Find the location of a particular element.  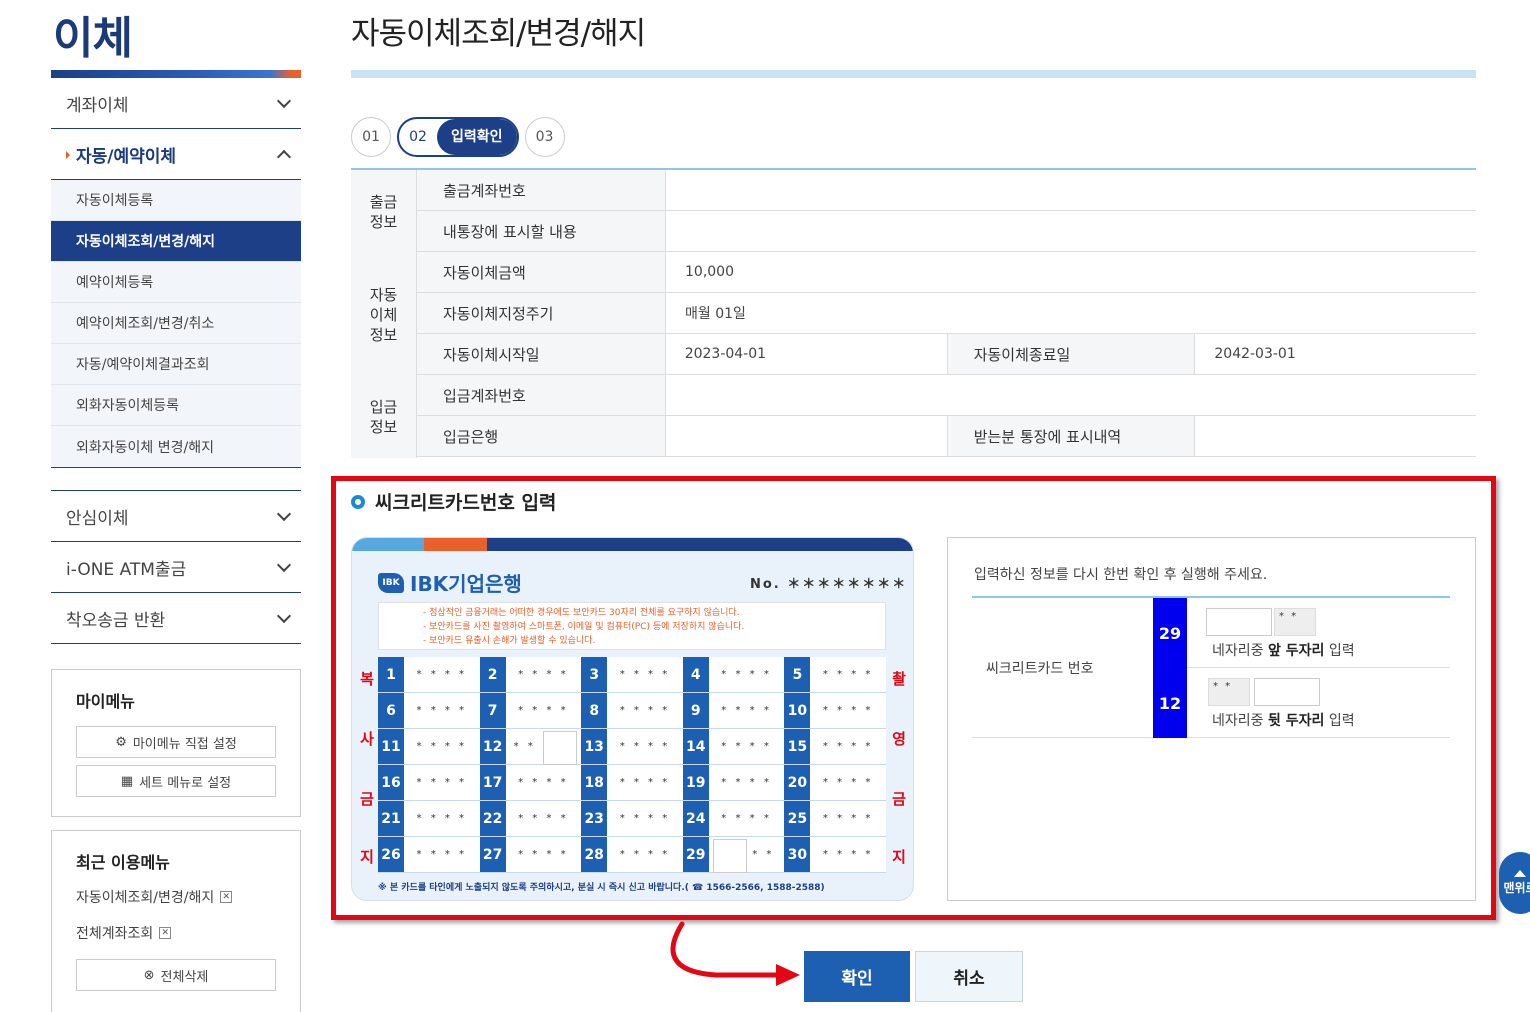

field-value-passbook-memo is located at coordinates (1071, 231).